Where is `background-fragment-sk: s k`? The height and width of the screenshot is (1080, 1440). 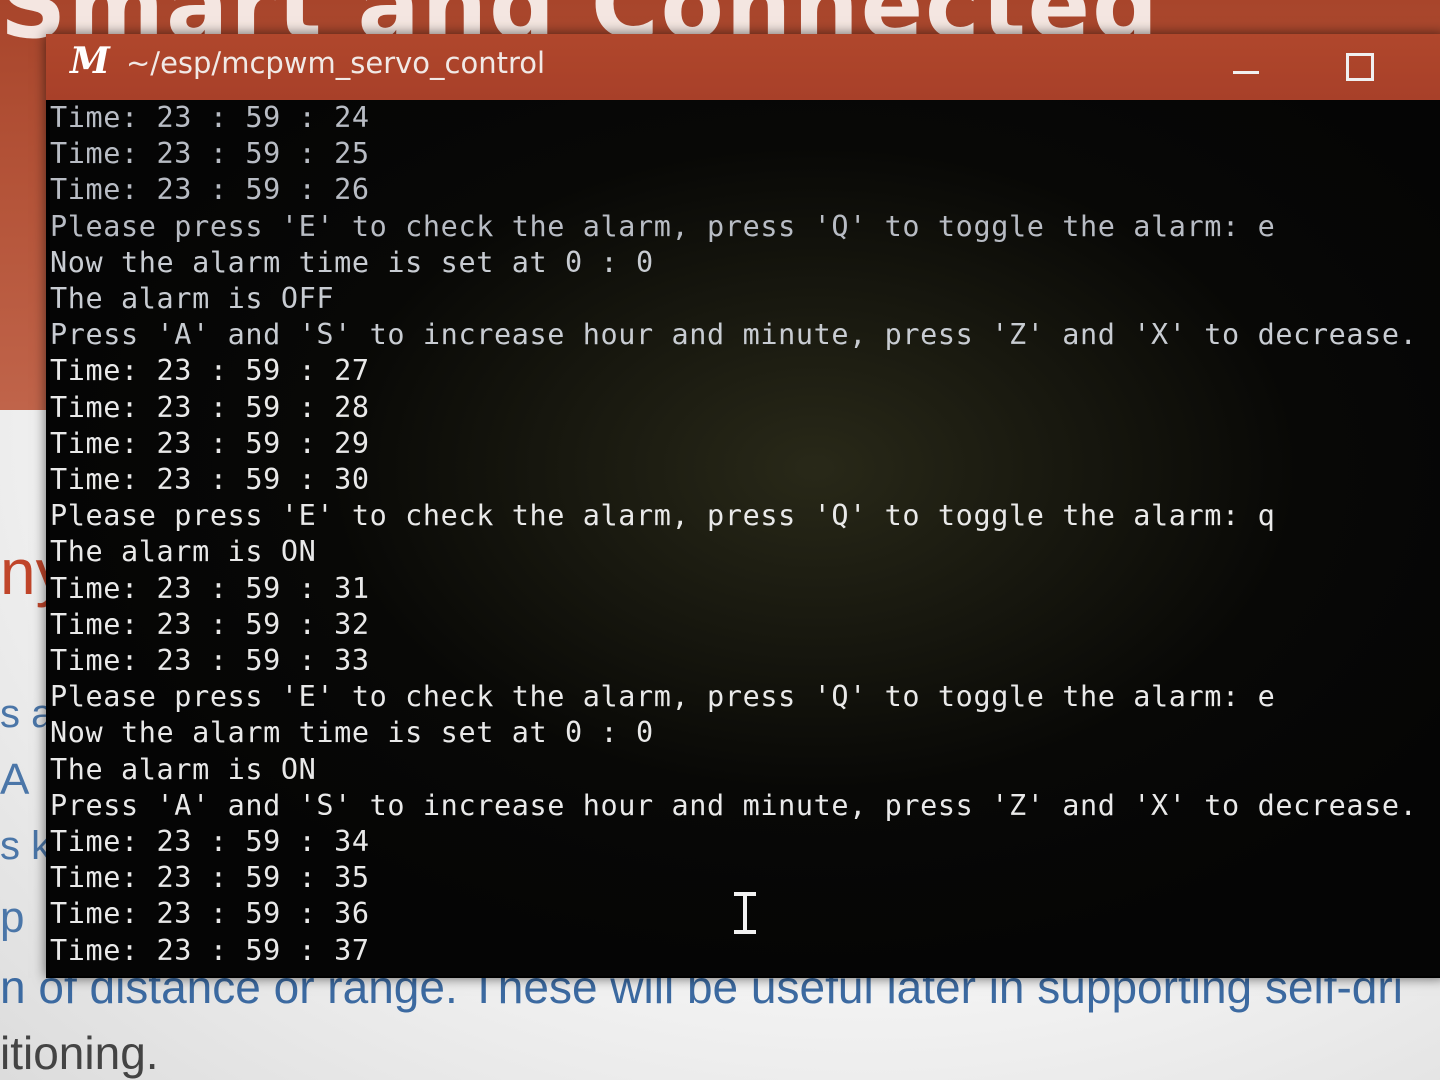
background-fragment-sk: s k is located at coordinates (26, 846).